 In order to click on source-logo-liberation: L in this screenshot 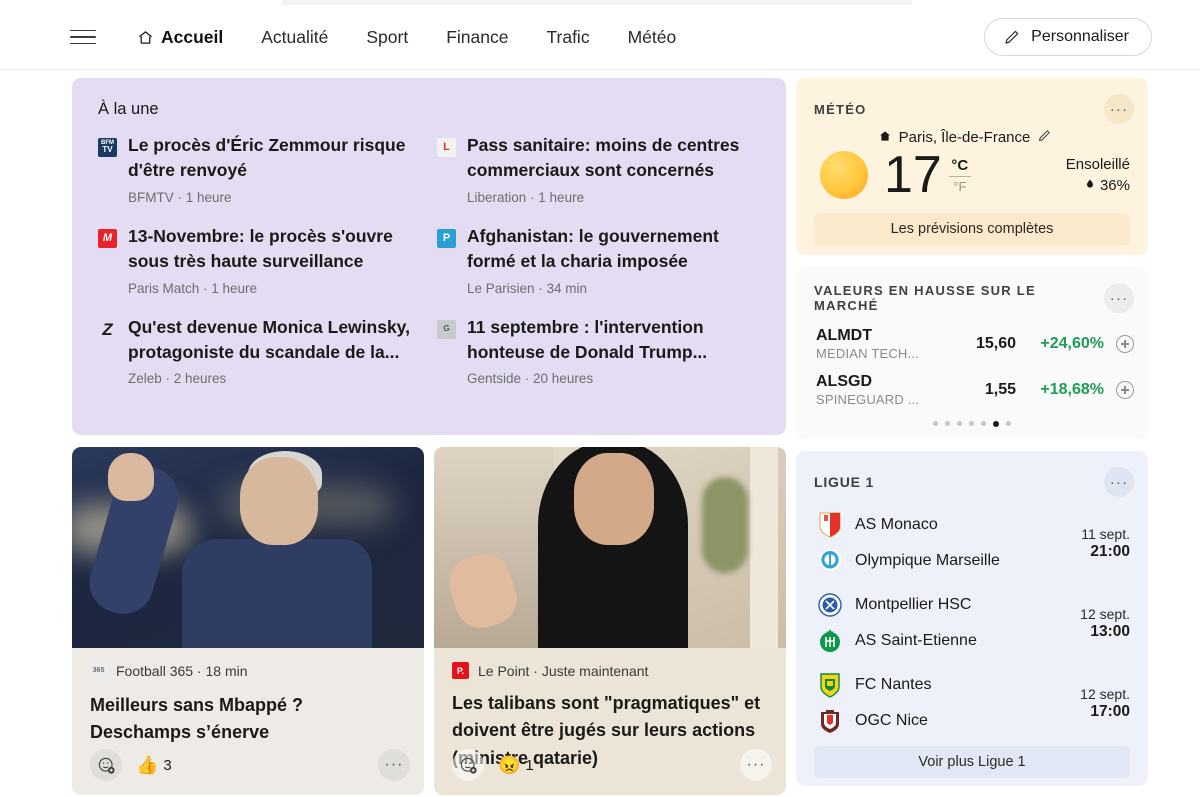, I will do `click(446, 147)`.